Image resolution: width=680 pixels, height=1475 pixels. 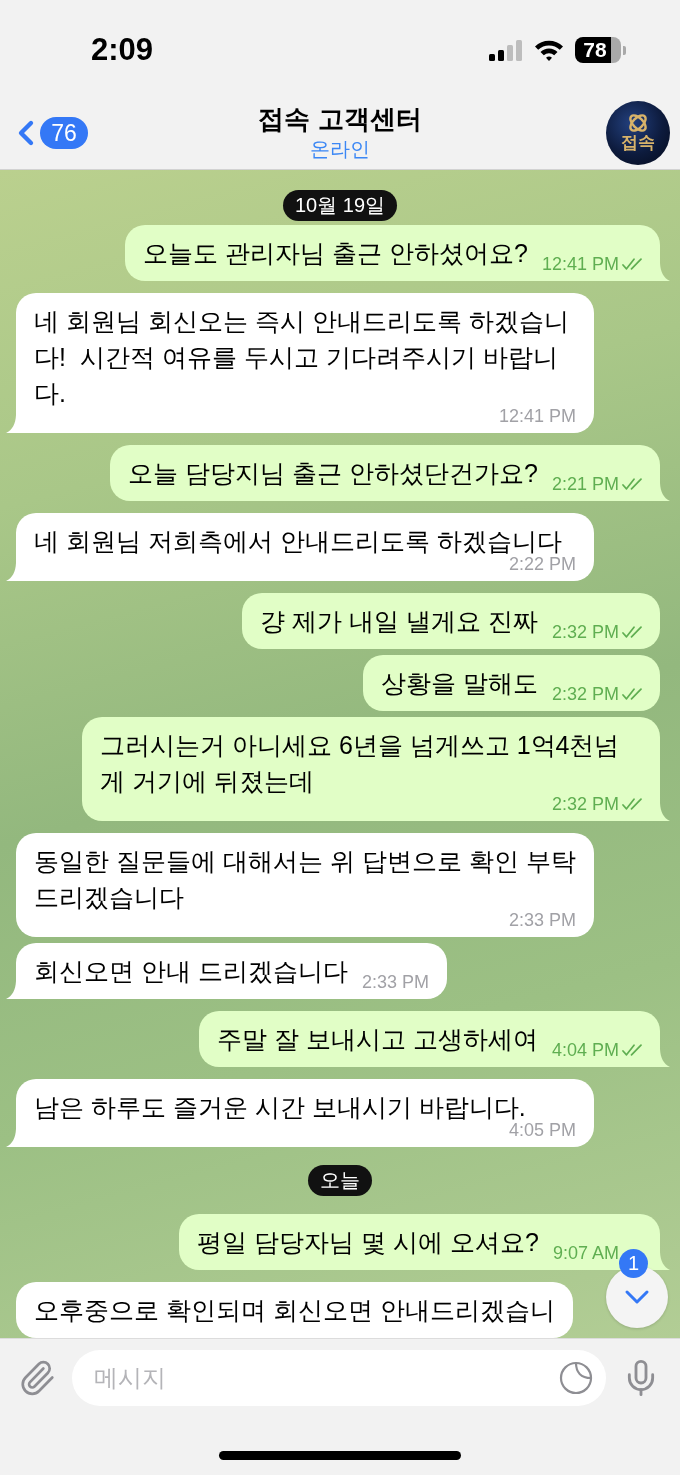 What do you see at coordinates (340, 119) in the screenshot?
I see `chat-title: 접속 고객센터` at bounding box center [340, 119].